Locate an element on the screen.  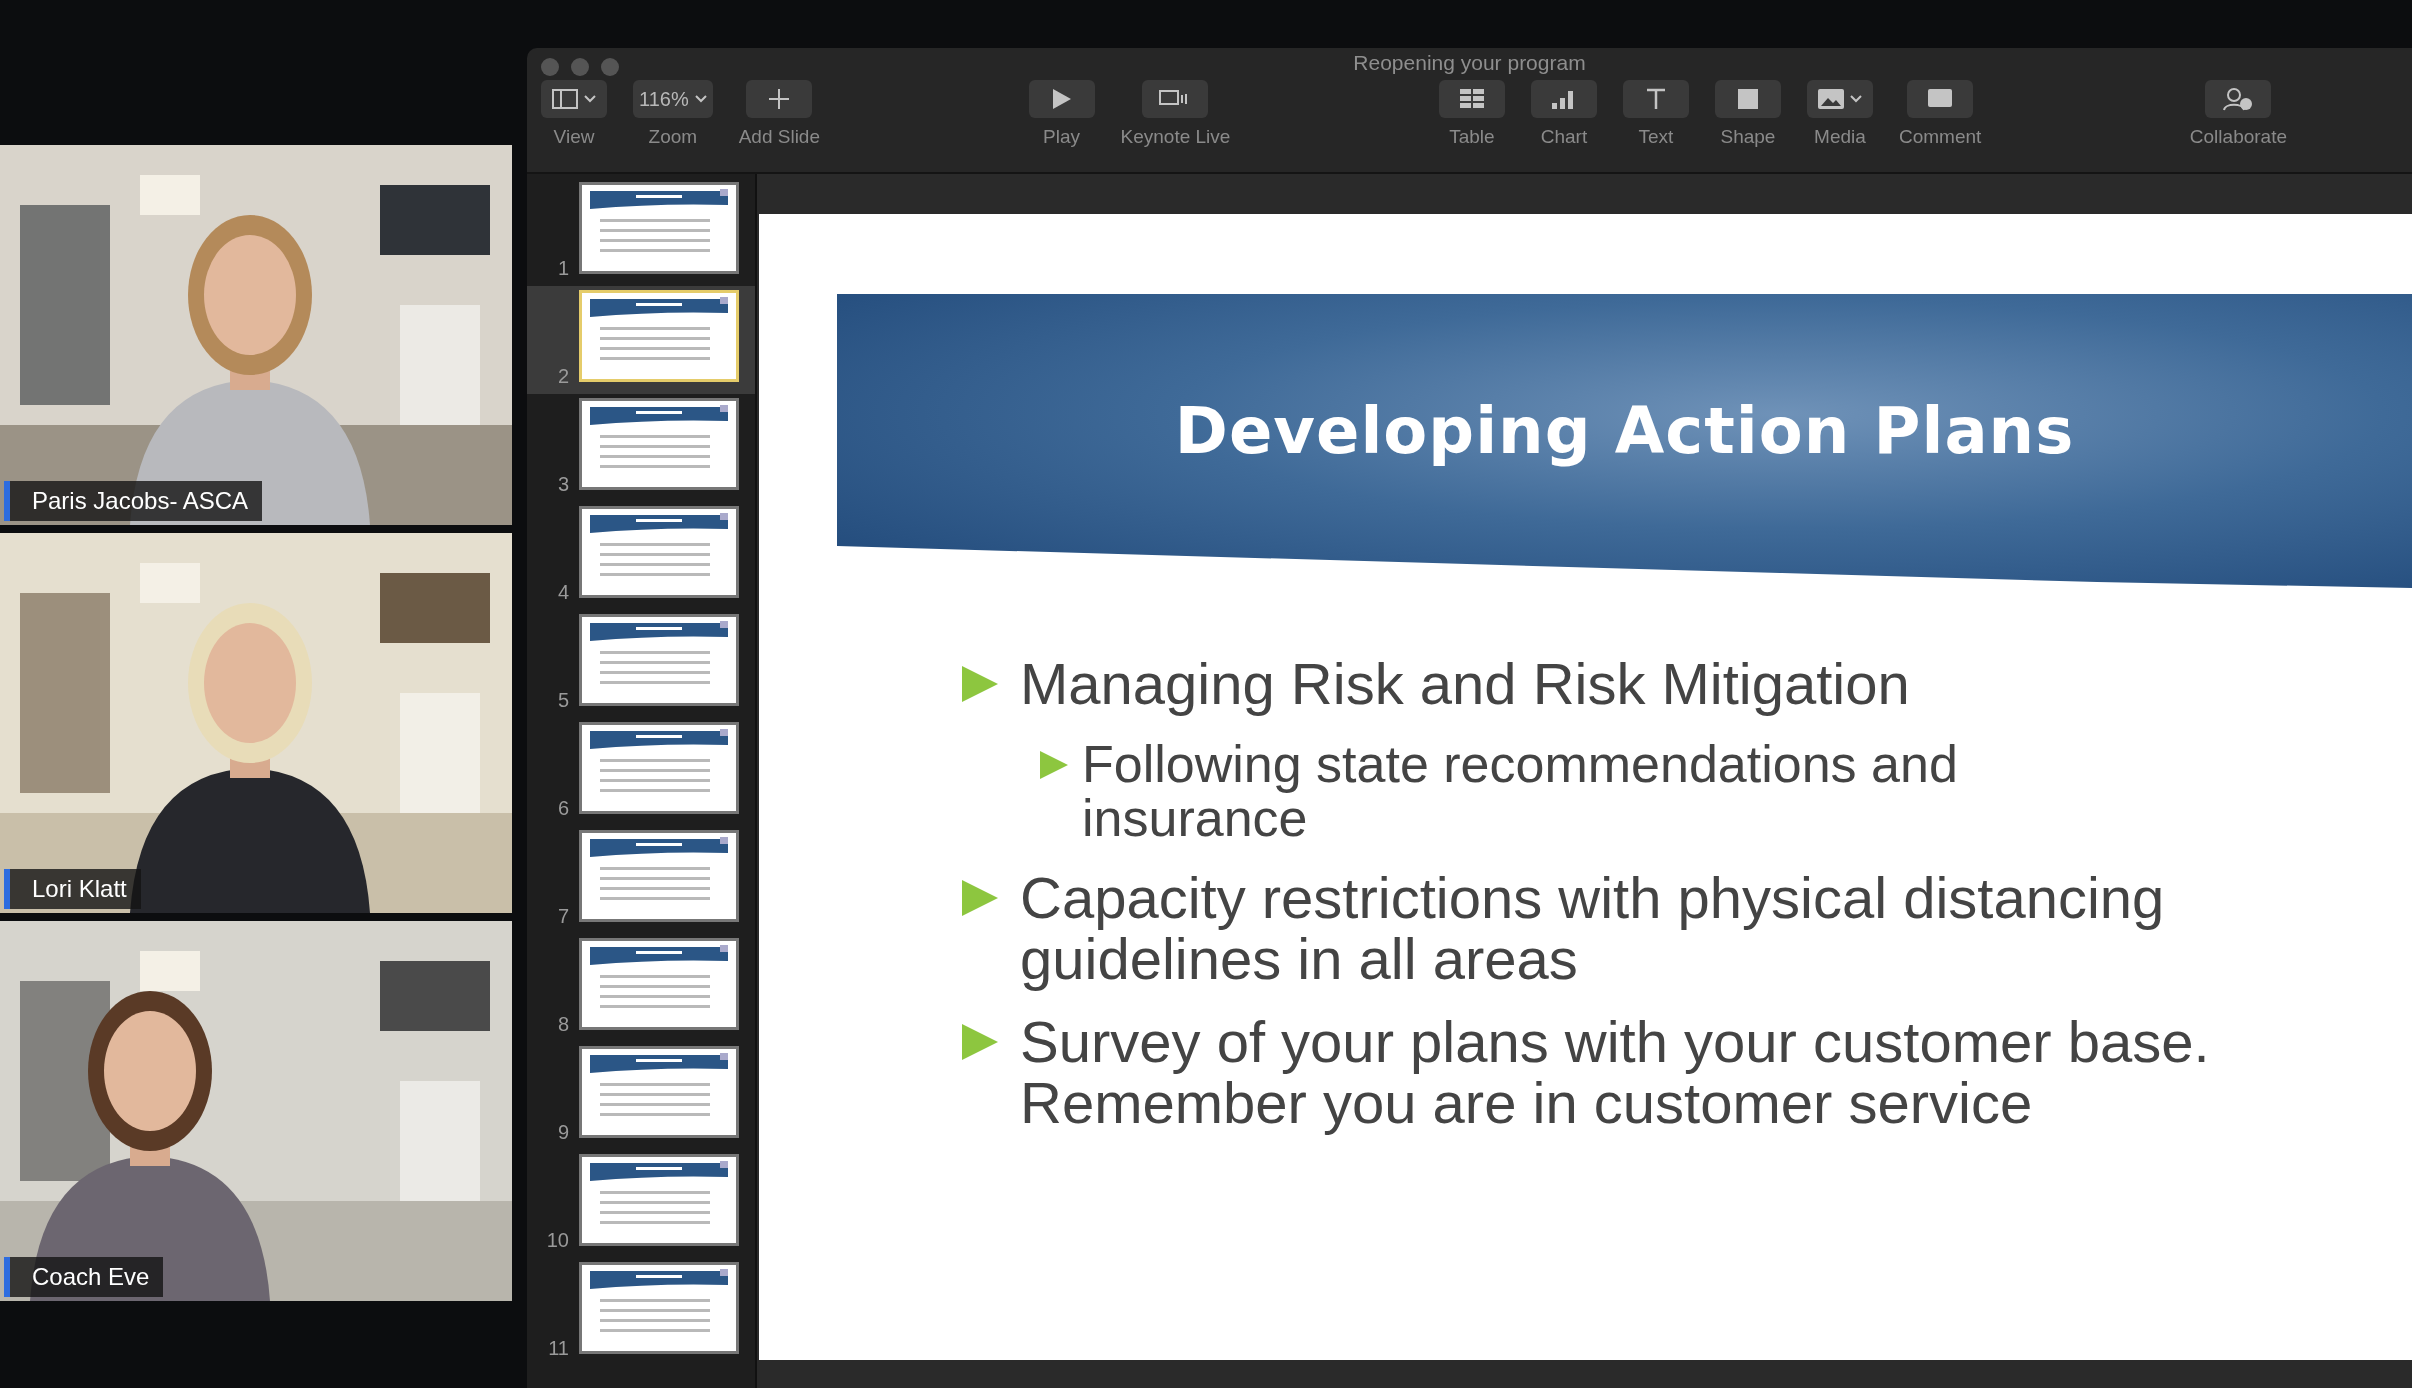
participant-name: Coach Eve is located at coordinates (84, 1277).